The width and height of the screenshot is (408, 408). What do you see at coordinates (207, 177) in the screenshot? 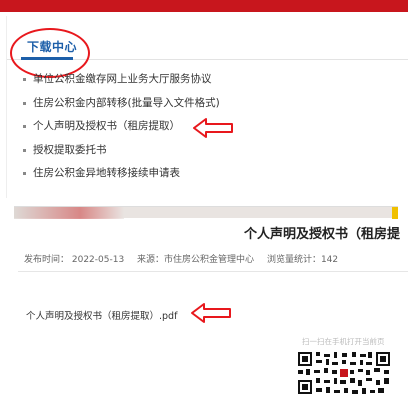
I see `download-item: 住房公积金异地转移接续申请表` at bounding box center [207, 177].